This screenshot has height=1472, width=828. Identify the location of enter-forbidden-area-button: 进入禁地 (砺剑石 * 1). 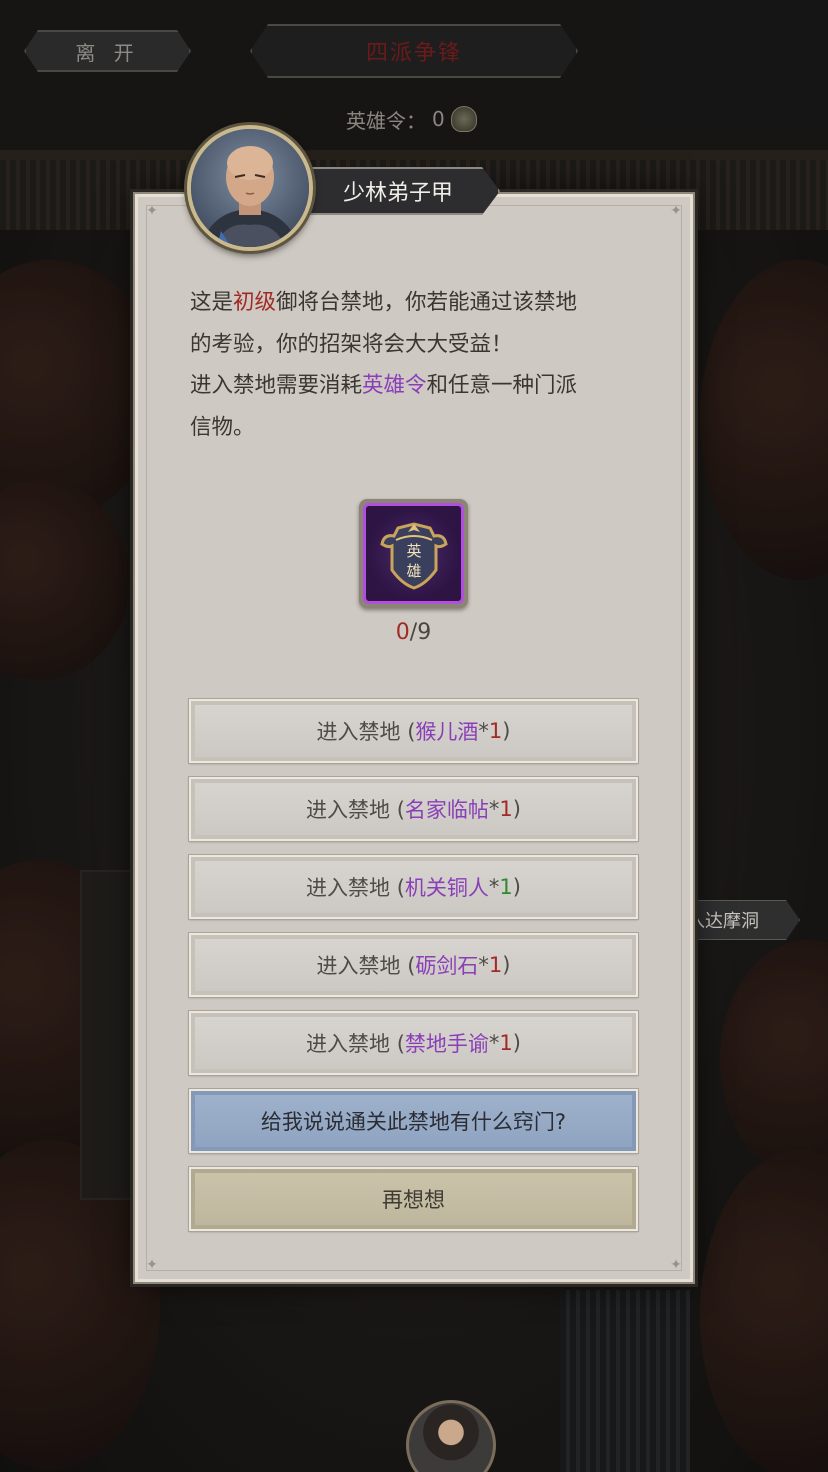
(413, 965).